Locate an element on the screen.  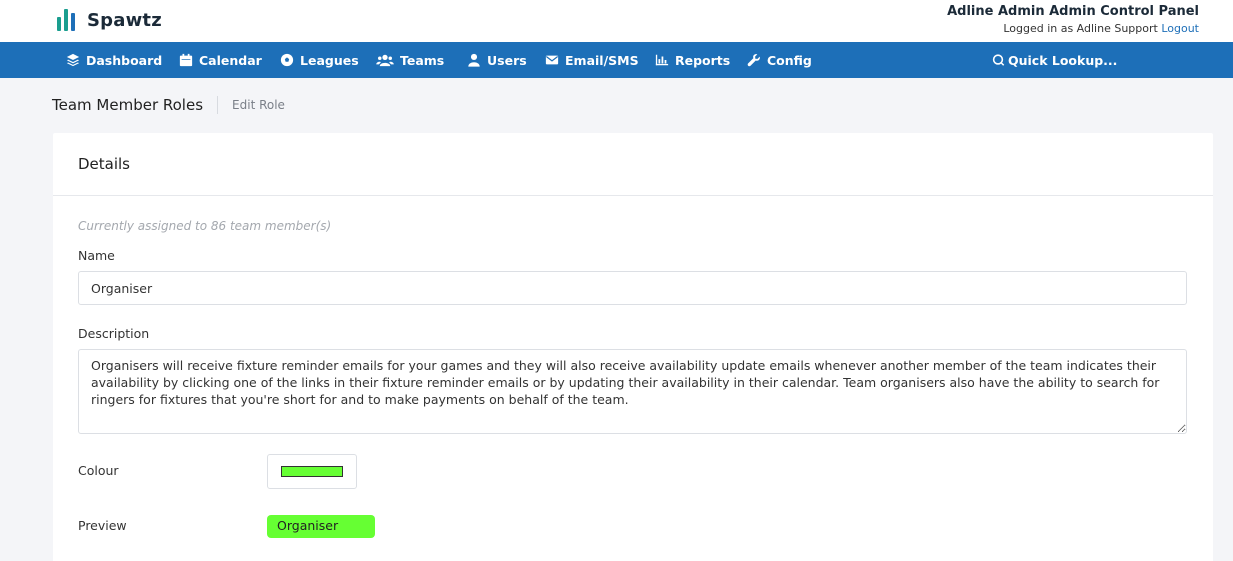
calendar-icon is located at coordinates (185, 60).